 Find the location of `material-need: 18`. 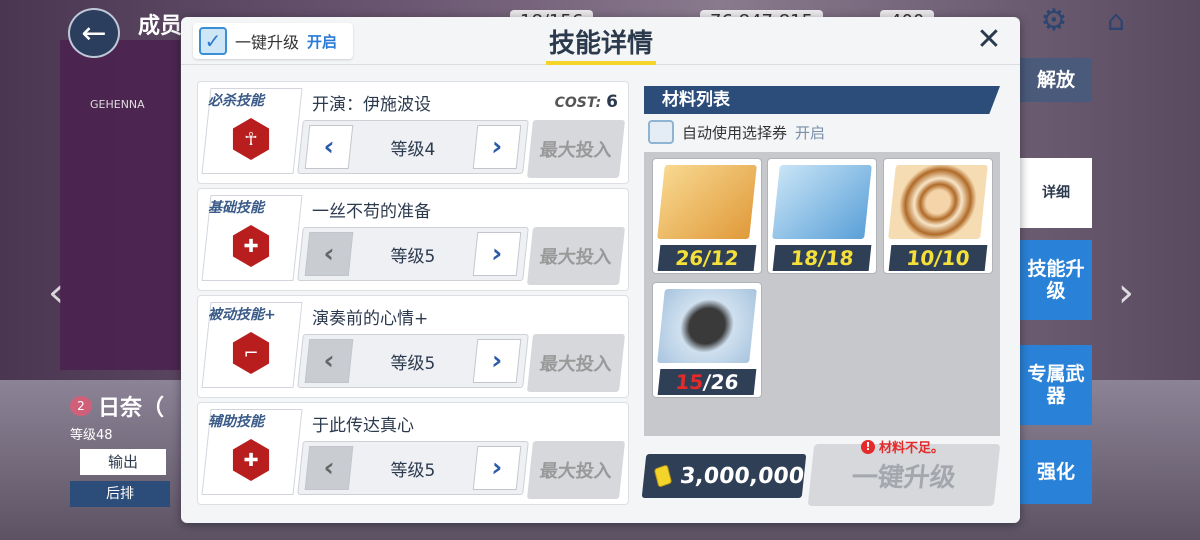

material-need: 18 is located at coordinates (839, 258).